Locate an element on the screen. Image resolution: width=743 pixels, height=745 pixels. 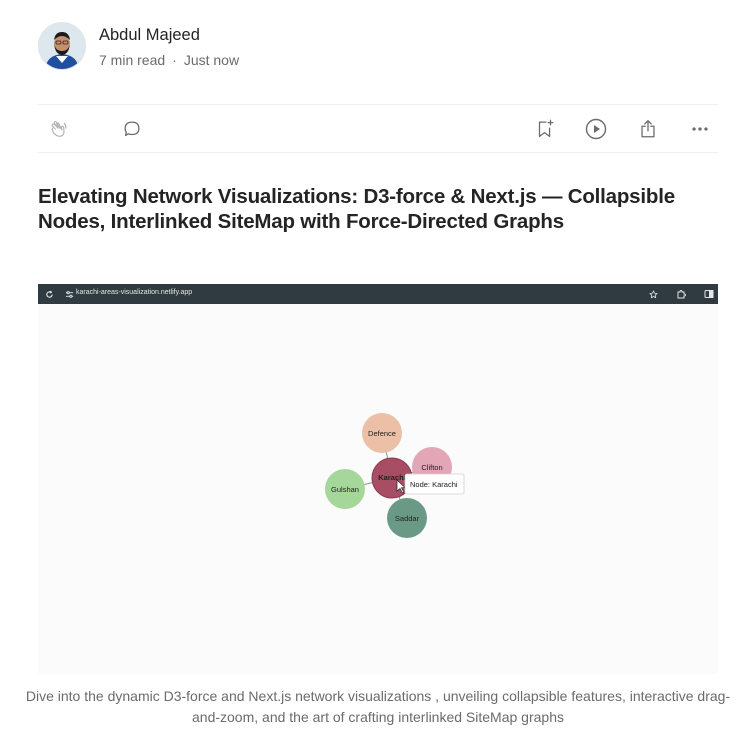
play-icon is located at coordinates (596, 129).